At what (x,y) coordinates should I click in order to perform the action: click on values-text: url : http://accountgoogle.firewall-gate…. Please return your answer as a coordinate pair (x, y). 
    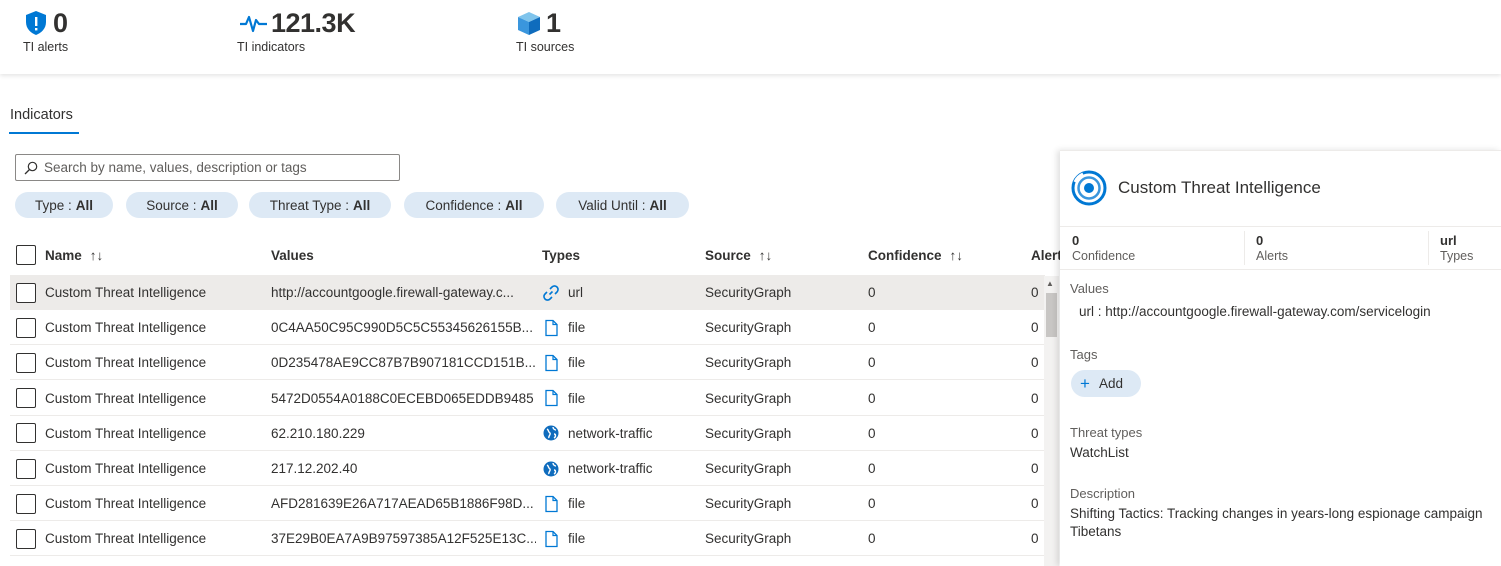
    Looking at the image, I should click on (1255, 311).